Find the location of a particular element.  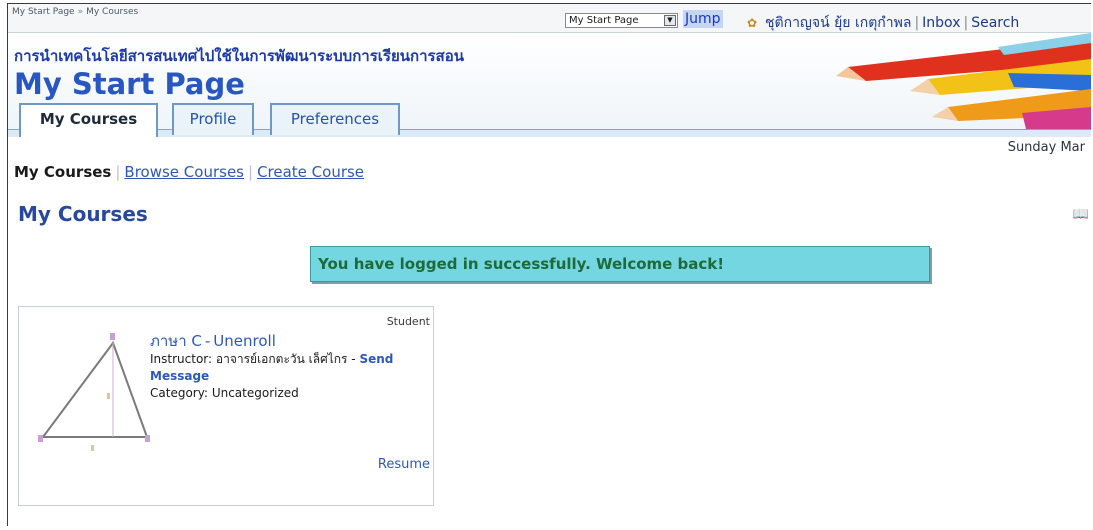

tab-strip is located at coordinates (549, 133).